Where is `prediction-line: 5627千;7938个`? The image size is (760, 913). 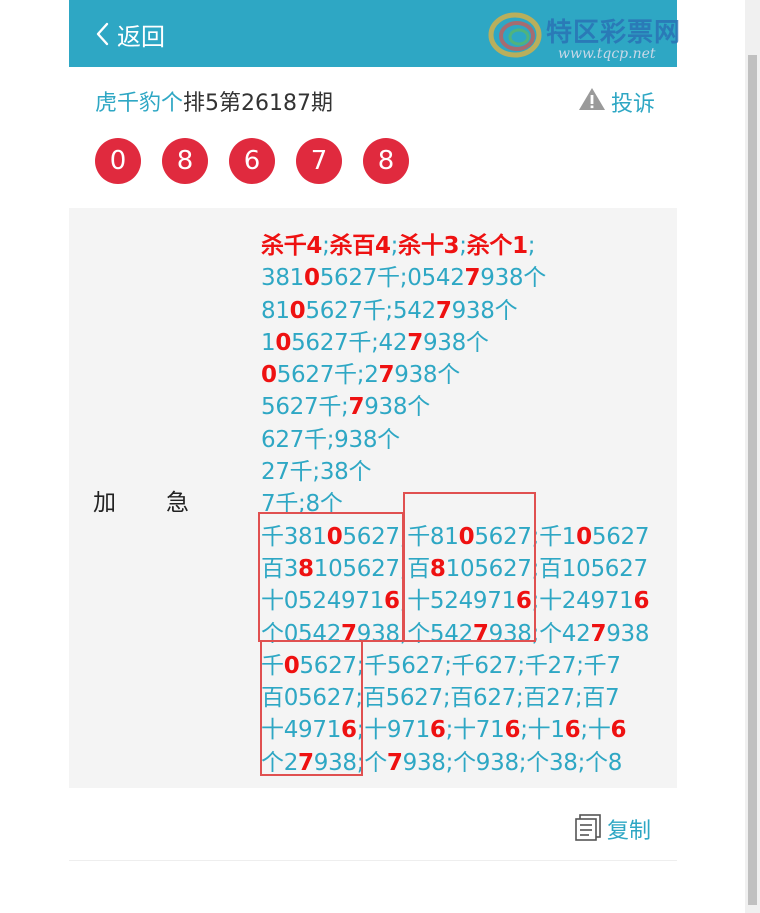
prediction-line: 5627千;7938个 is located at coordinates (455, 407).